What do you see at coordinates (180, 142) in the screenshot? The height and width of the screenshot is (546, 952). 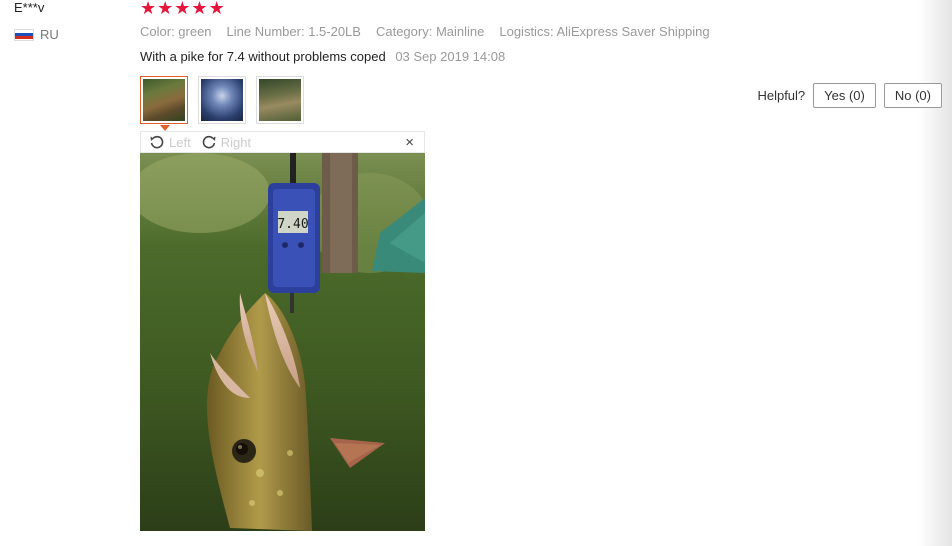 I see `rotate-left-label: Left` at bounding box center [180, 142].